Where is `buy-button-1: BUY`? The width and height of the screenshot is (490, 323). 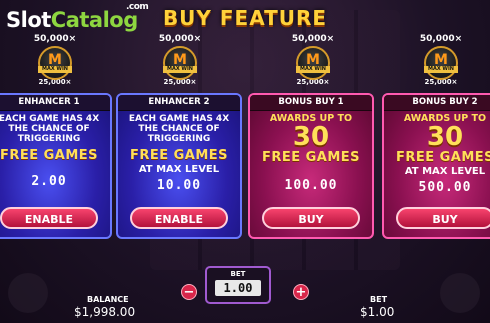
buy-button-1: BUY is located at coordinates (311, 218).